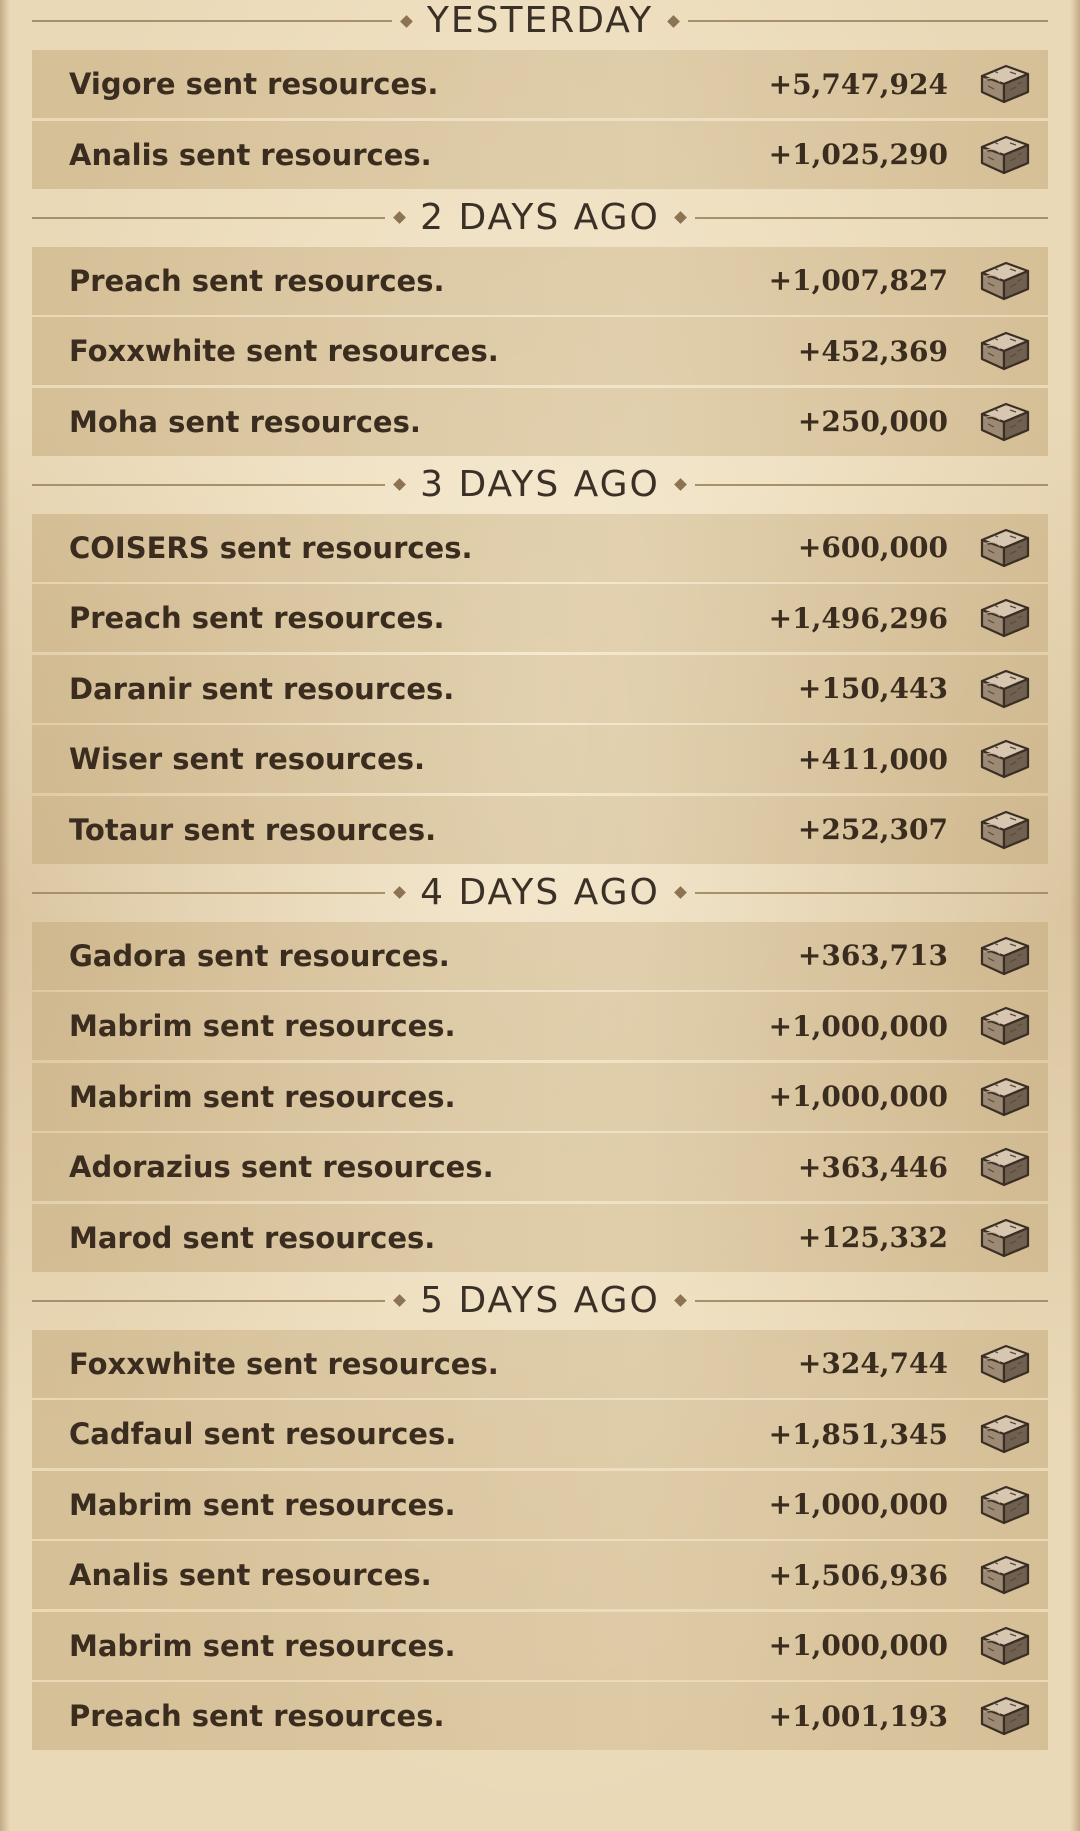 This screenshot has height=1831, width=1080. What do you see at coordinates (858, 280) in the screenshot?
I see `resource-amount: +1,007,827` at bounding box center [858, 280].